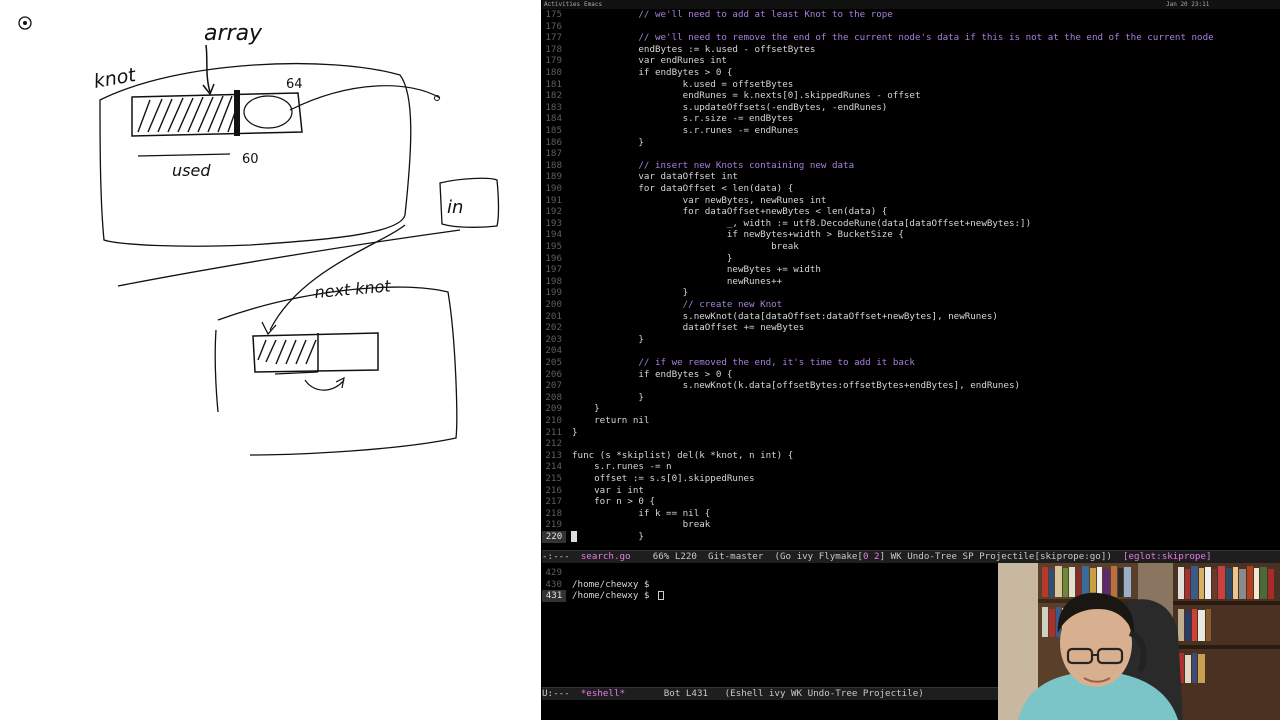 The height and width of the screenshot is (720, 1280). I want to click on code-text: for dataOffset+newBytes < len(data) {, so click(730, 212).